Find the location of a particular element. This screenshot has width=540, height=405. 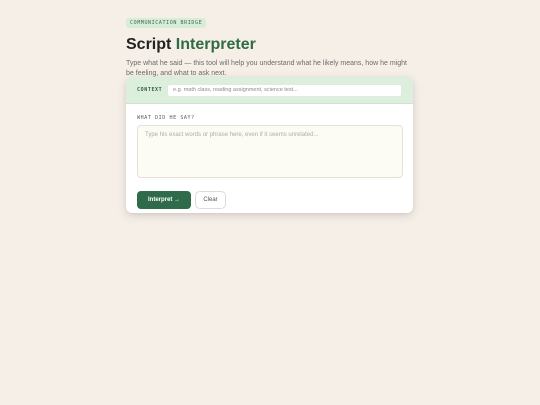

section-badge: COMMUNICATION BRIDGE is located at coordinates (166, 23).